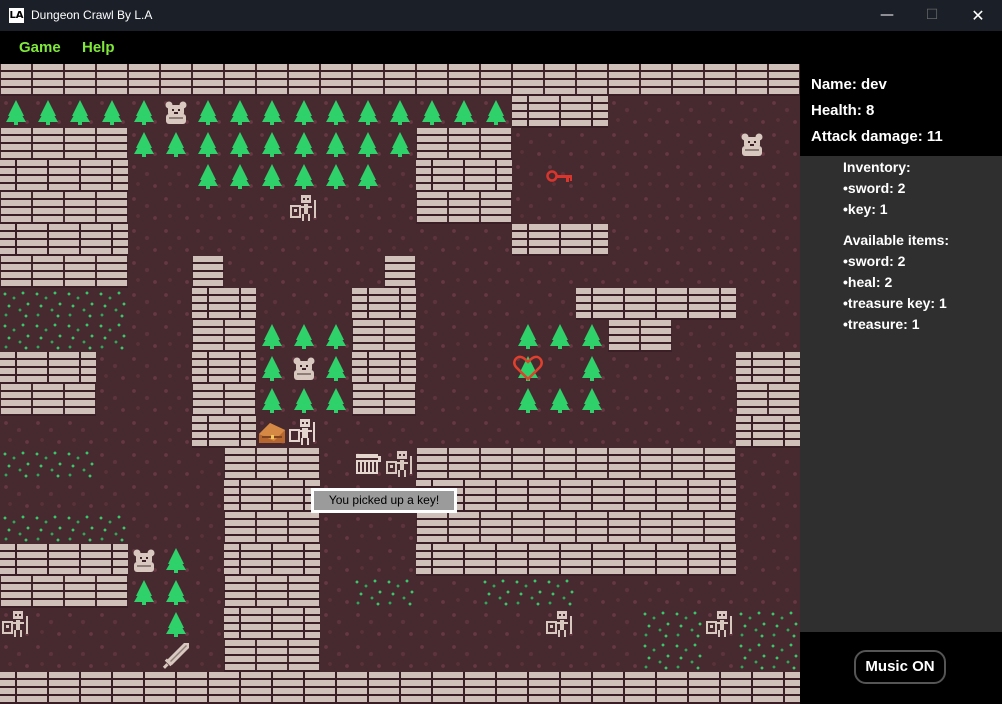 This screenshot has width=1002, height=704. Describe the element at coordinates (400, 464) in the screenshot. I see `skeleton-monster-icon` at that location.